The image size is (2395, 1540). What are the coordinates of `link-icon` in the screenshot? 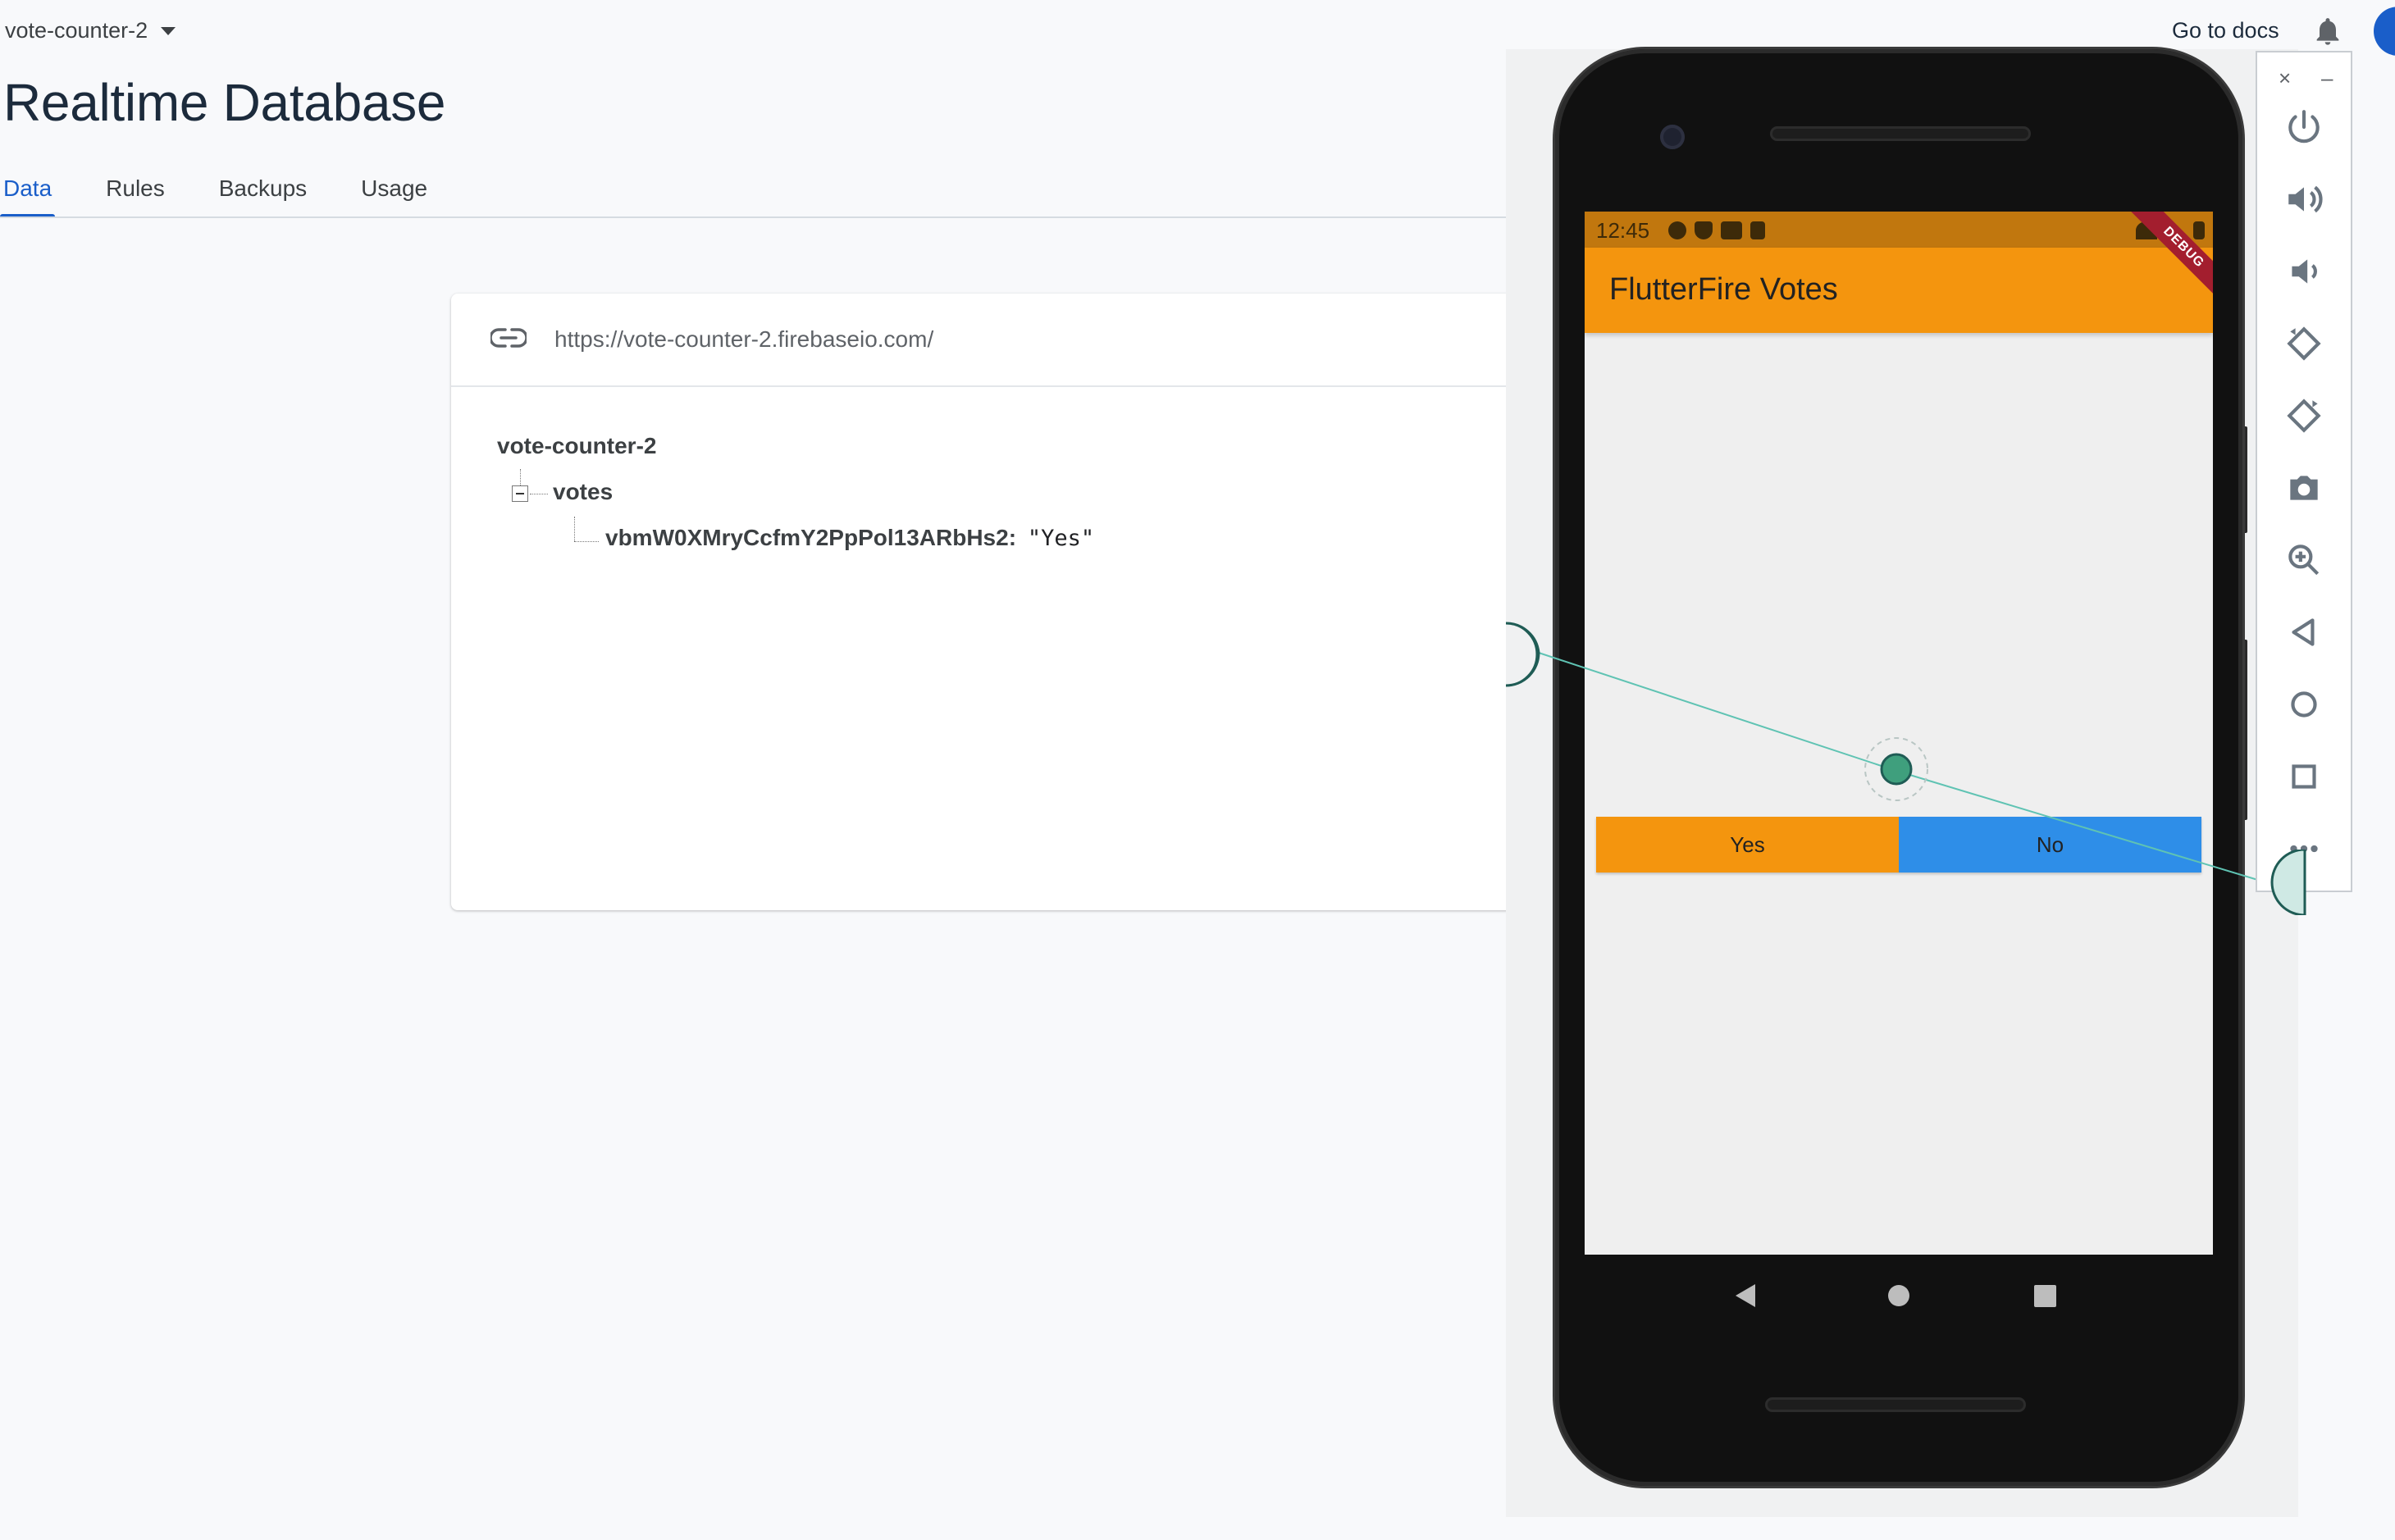 It's located at (508, 337).